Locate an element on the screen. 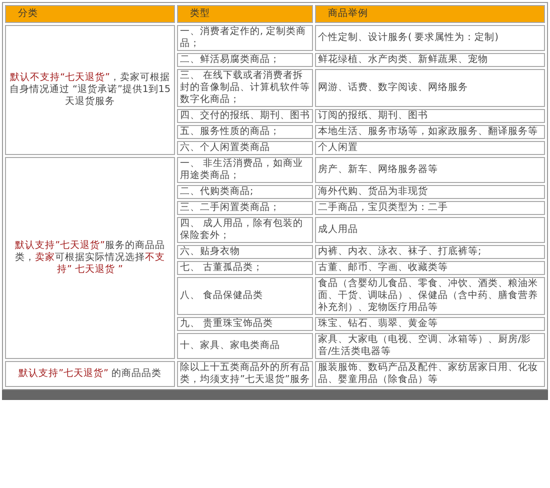  table-cell: 个人闲置 is located at coordinates (430, 148).